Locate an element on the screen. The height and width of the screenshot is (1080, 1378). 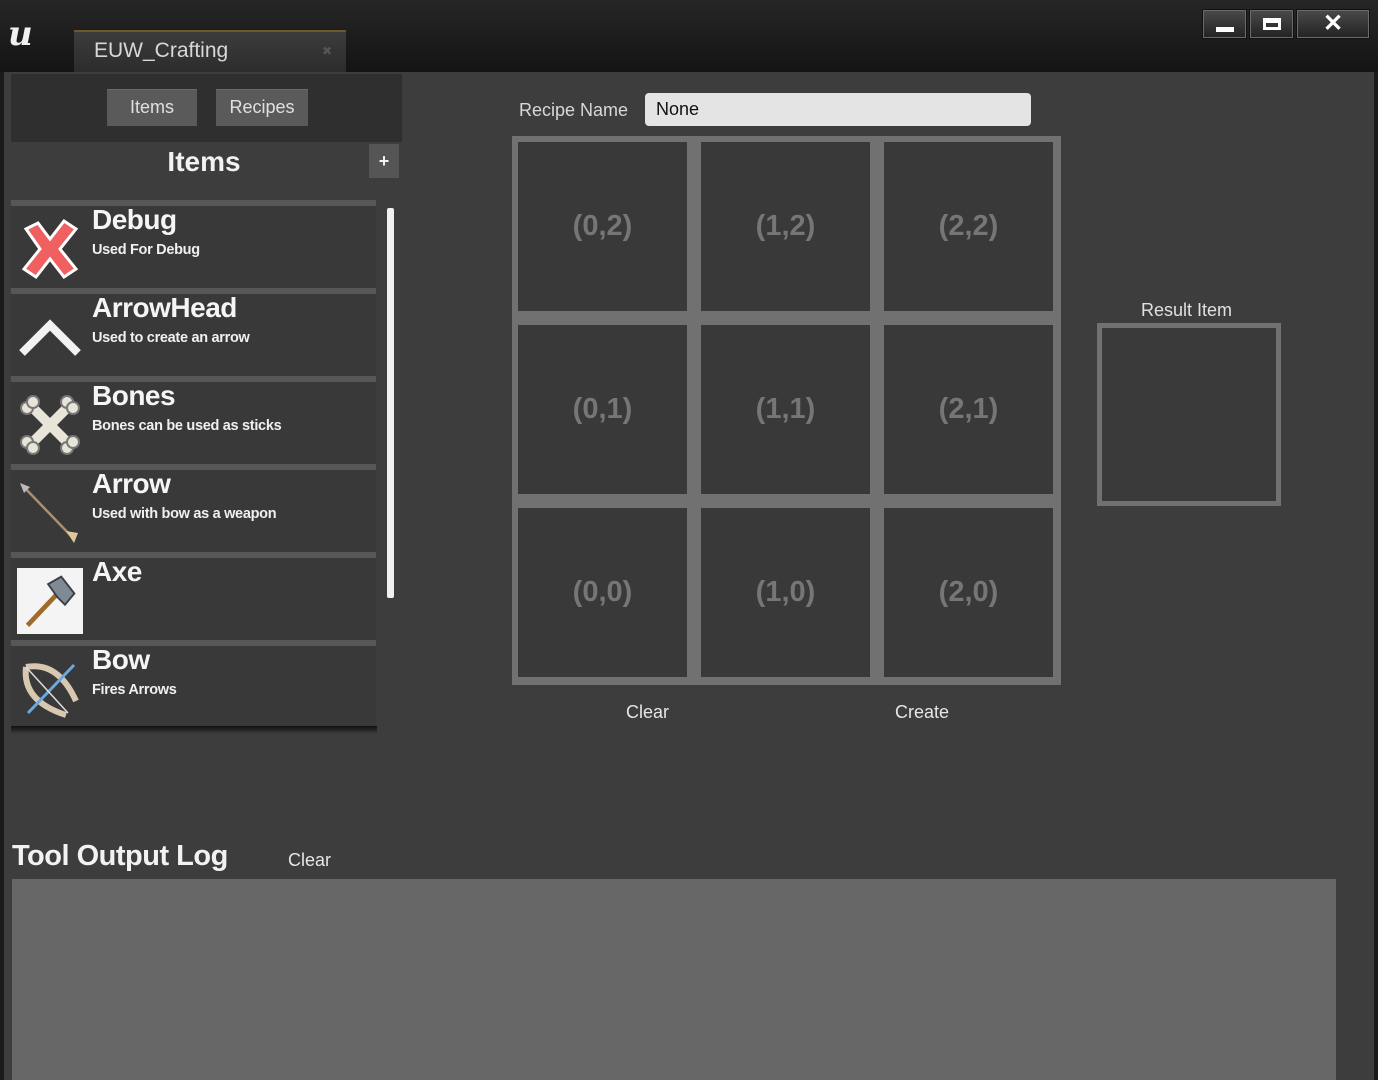
minimize-icon is located at coordinates (1224, 29).